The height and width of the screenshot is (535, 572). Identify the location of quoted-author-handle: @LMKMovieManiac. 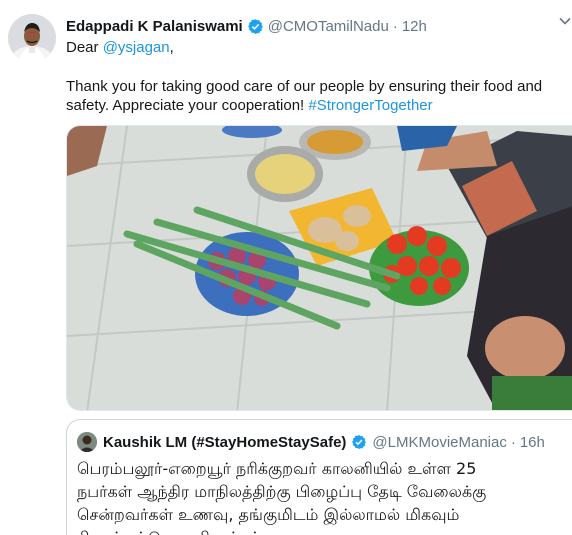
(439, 442).